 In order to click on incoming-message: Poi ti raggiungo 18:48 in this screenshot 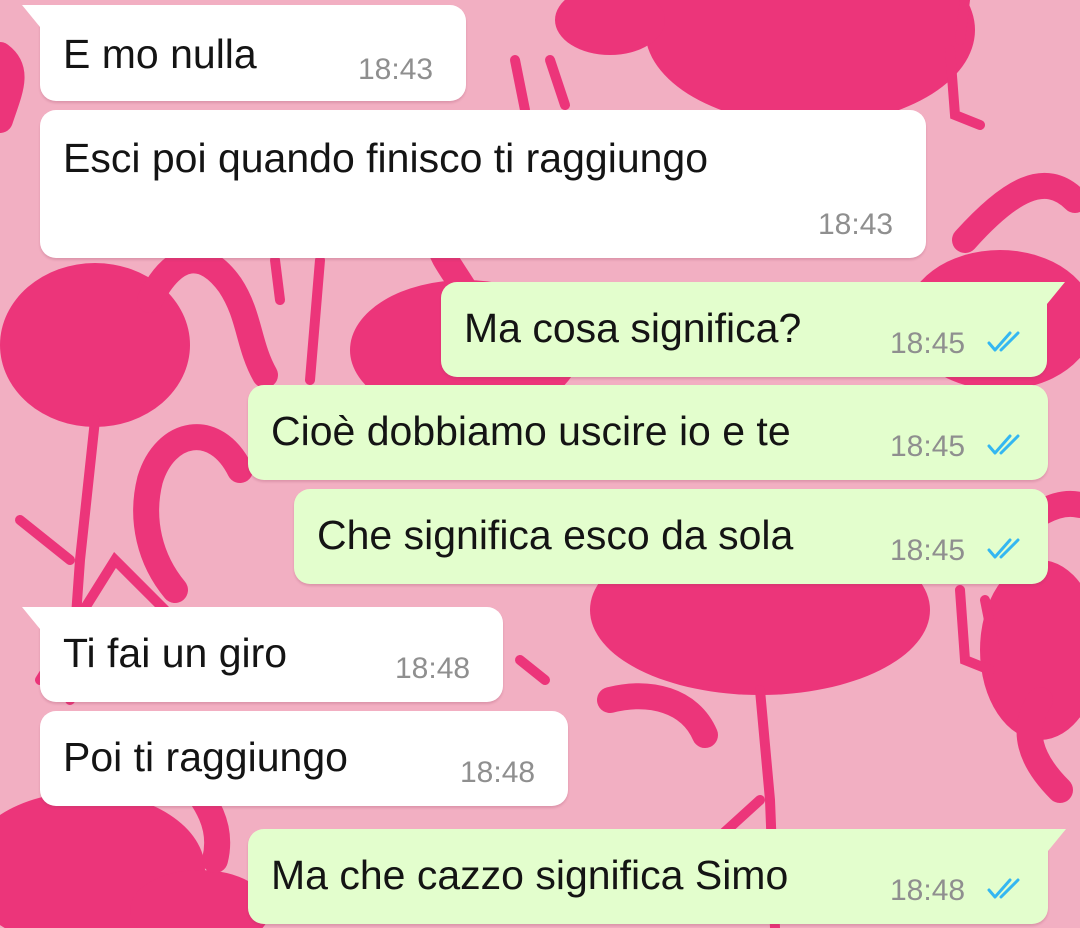, I will do `click(304, 758)`.